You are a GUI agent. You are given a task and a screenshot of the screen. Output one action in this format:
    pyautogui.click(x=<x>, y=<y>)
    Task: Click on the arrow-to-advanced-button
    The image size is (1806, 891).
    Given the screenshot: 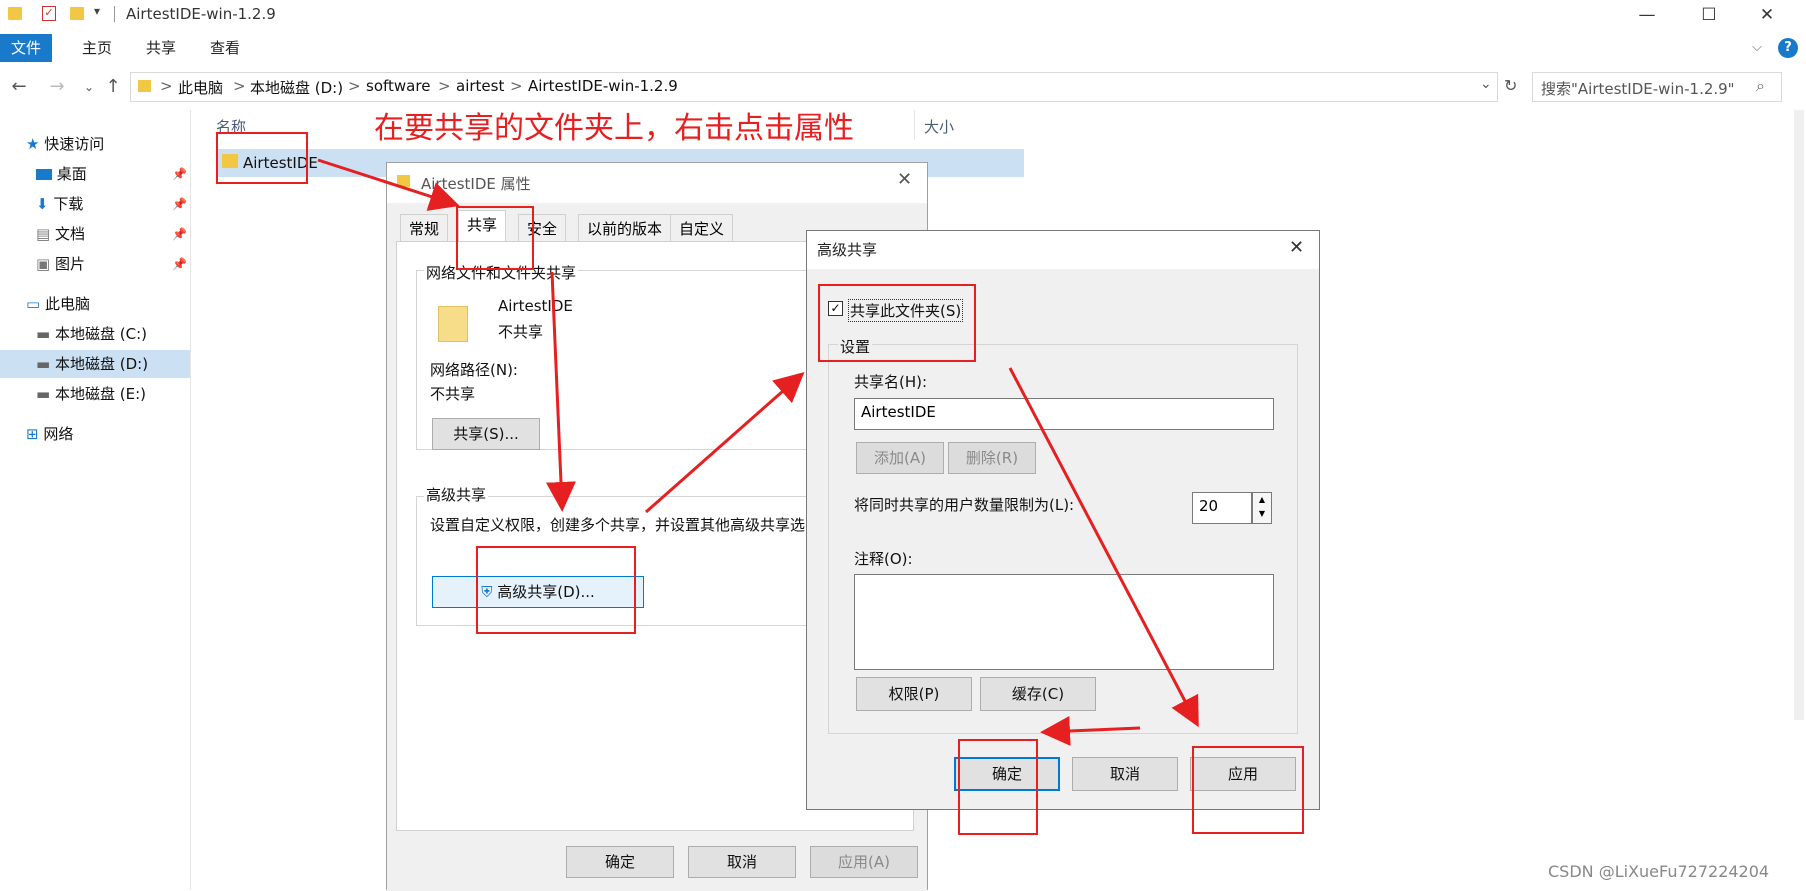 What is the action you would take?
    pyautogui.click(x=560, y=391)
    